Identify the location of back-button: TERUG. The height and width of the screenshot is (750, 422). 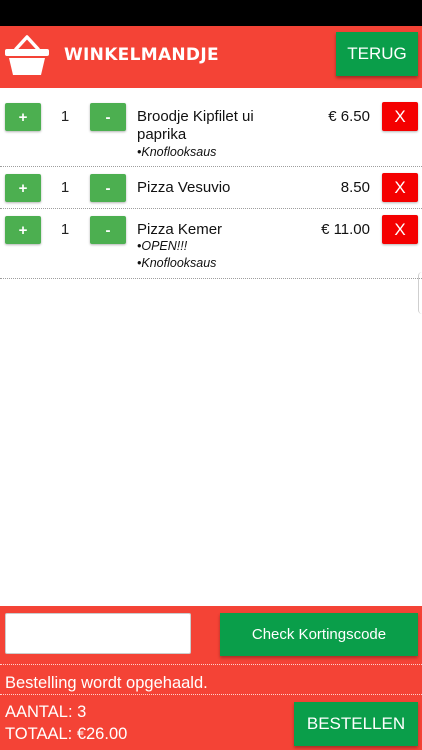
(377, 54).